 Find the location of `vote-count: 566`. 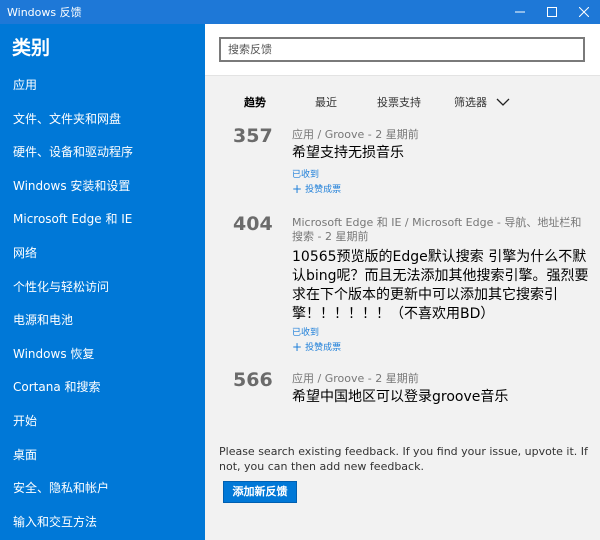

vote-count: 566 is located at coordinates (253, 380).